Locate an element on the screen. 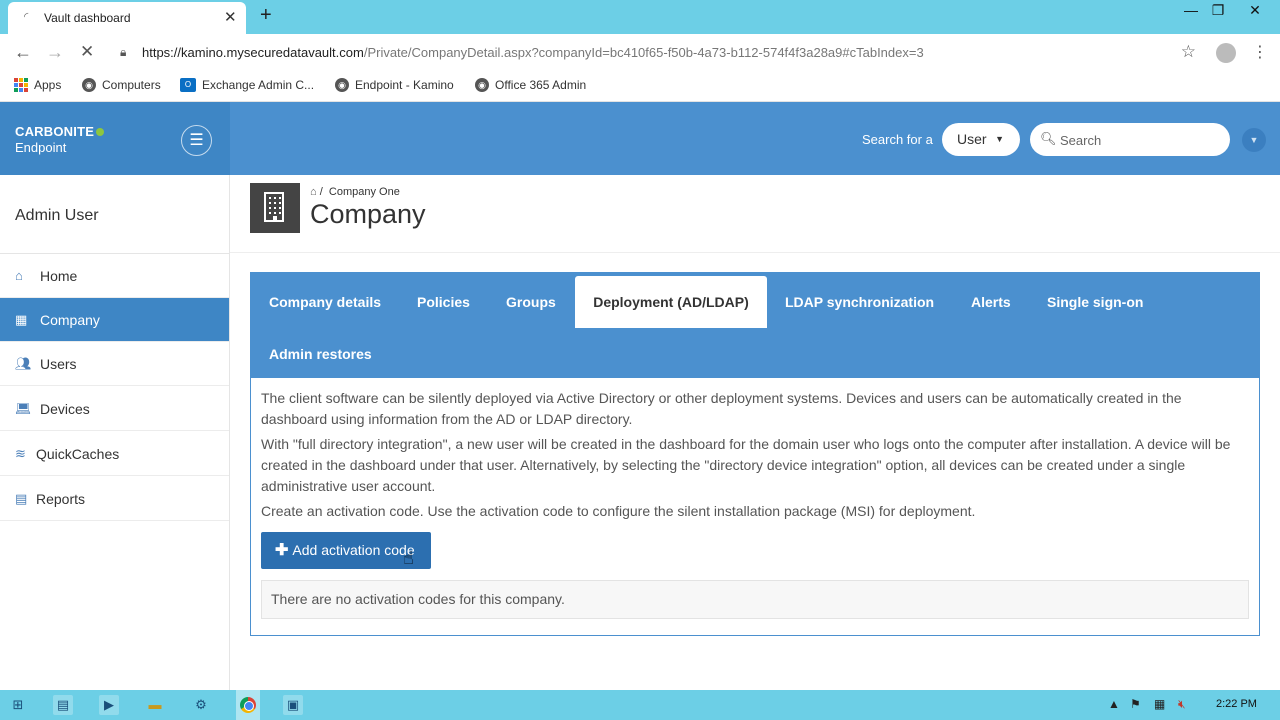  plus-icon: ✚ is located at coordinates (282, 550).